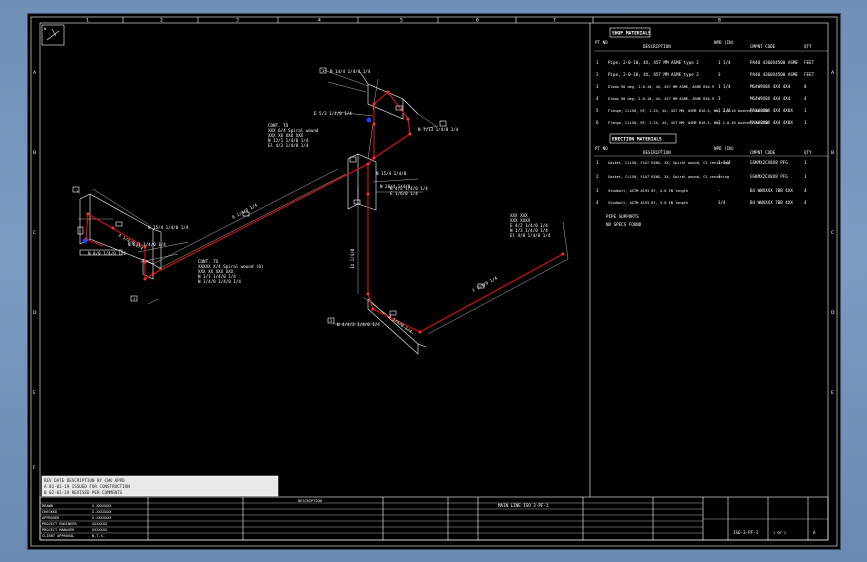 This screenshot has width=867, height=562. What do you see at coordinates (484, 284) in the screenshot?
I see `dimension-4: 1 1/4/0 1/4` at bounding box center [484, 284].